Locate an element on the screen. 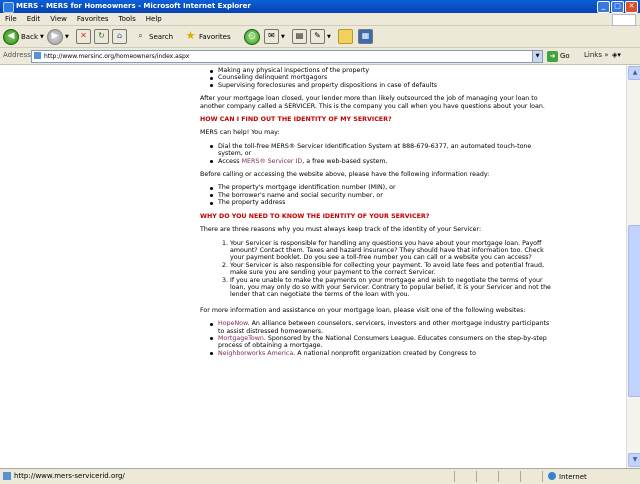 The image size is (640, 484). menu-favorites: Favorites is located at coordinates (93, 19).